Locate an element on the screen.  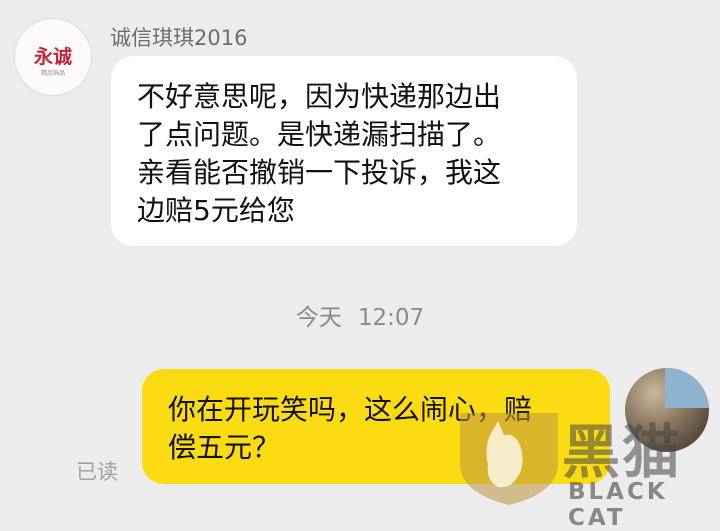
timestamp-time: 12:07 is located at coordinates (391, 318).